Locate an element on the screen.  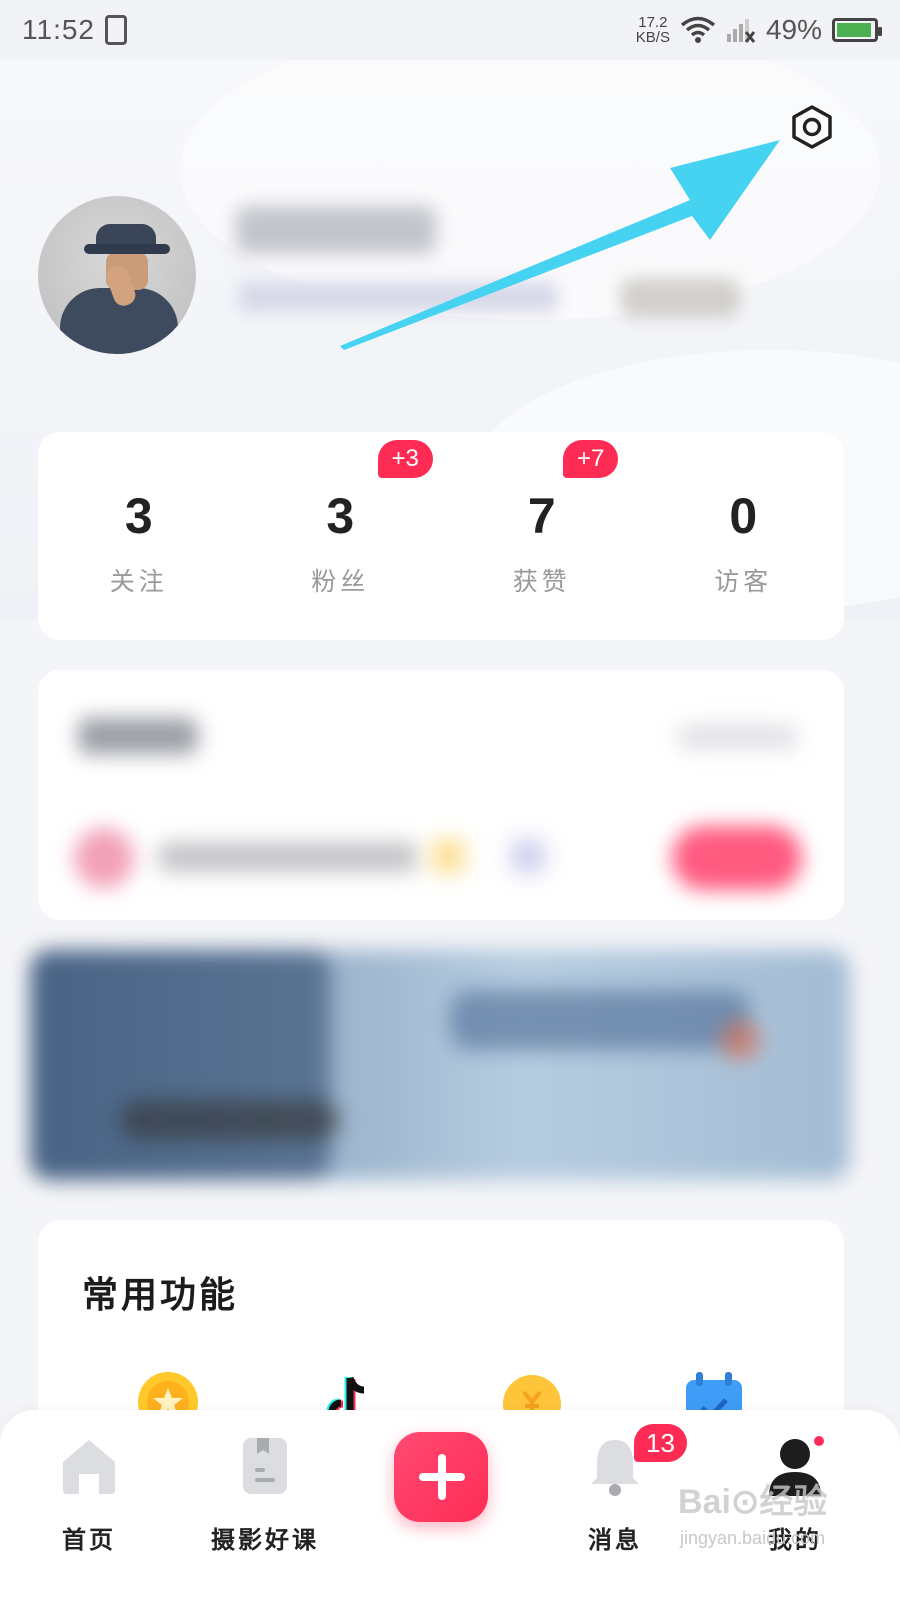
stat-label: 关注 is located at coordinates (138, 581).